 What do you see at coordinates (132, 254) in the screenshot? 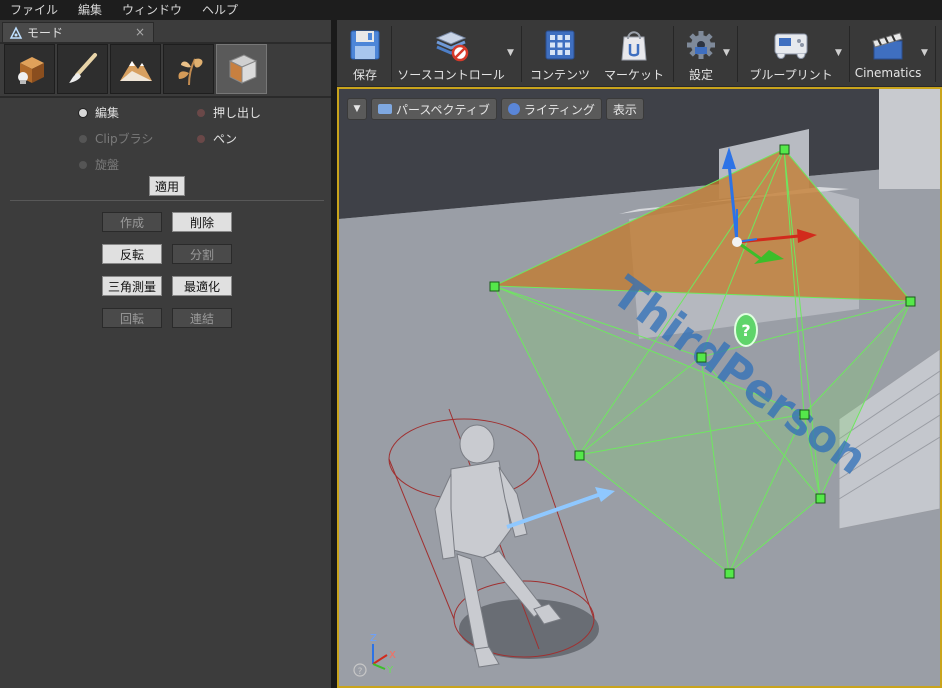
I see `flip-button: 反転` at bounding box center [132, 254].